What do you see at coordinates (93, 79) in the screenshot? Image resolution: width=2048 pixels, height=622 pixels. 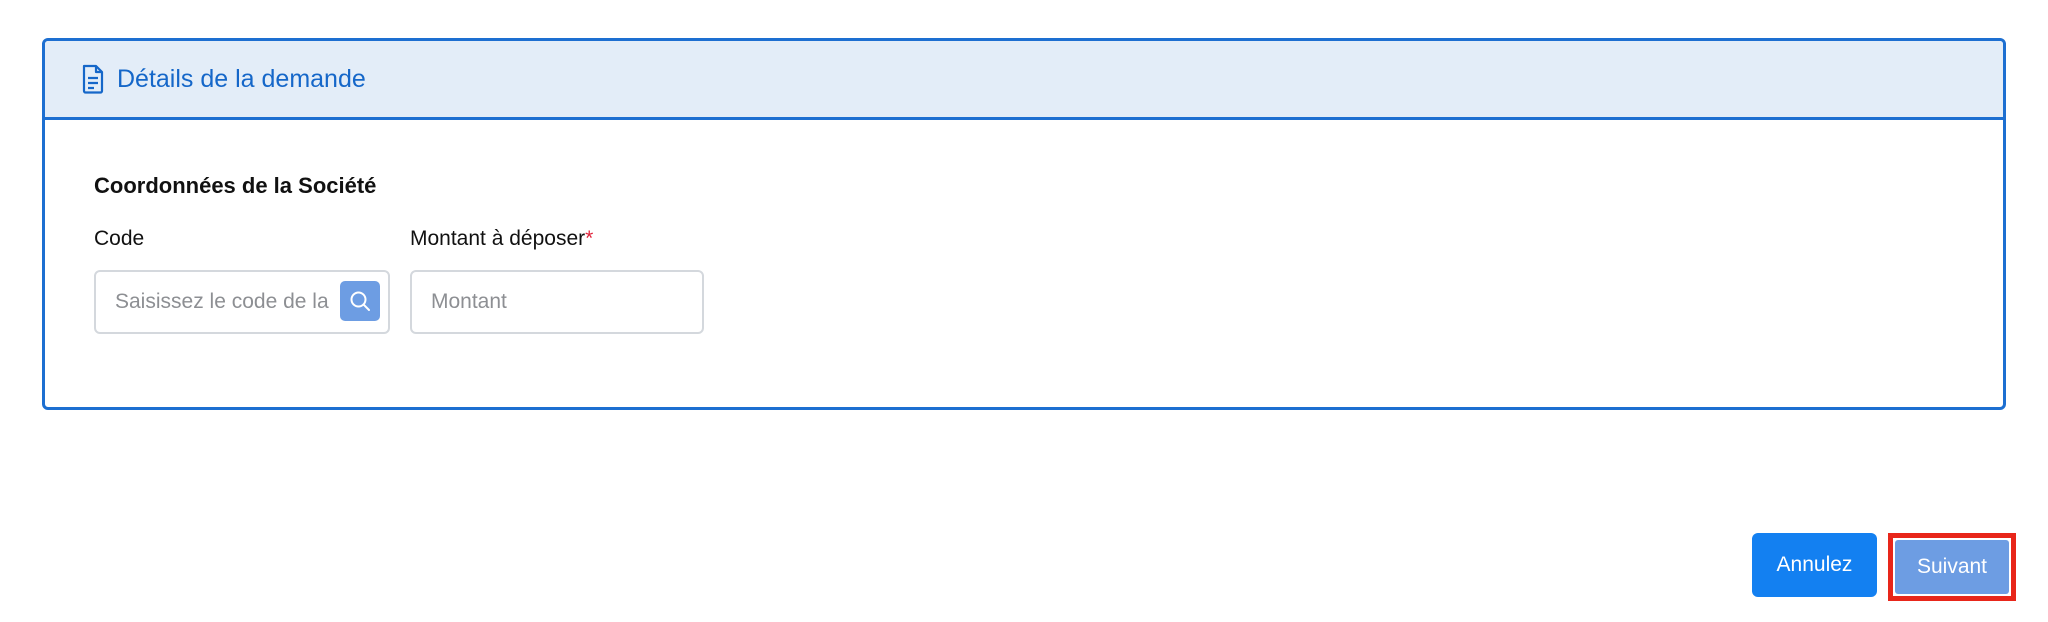 I see `document-icon` at bounding box center [93, 79].